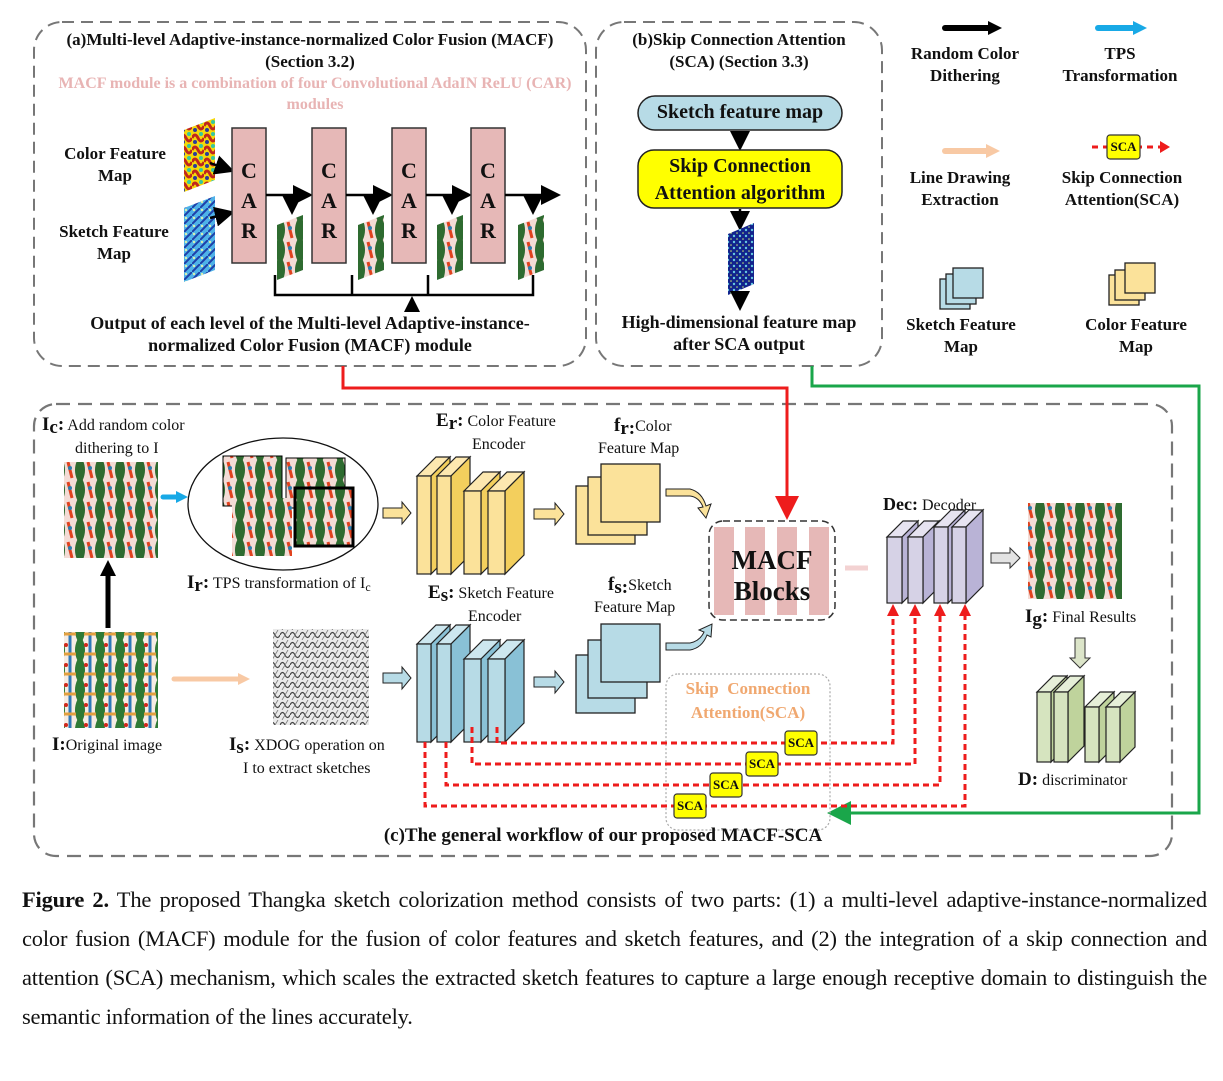  I want to click on sketch-input-label: Sketch Feature Map, so click(114, 243).